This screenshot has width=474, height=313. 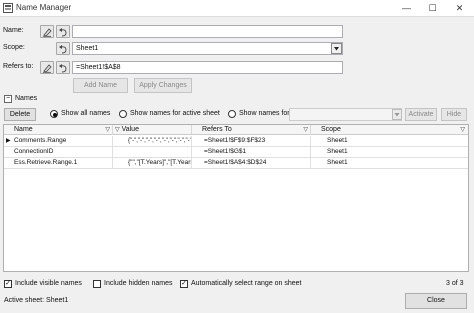 What do you see at coordinates (237, 8) in the screenshot?
I see `title-bar: Name Manager — ☐ ✕` at bounding box center [237, 8].